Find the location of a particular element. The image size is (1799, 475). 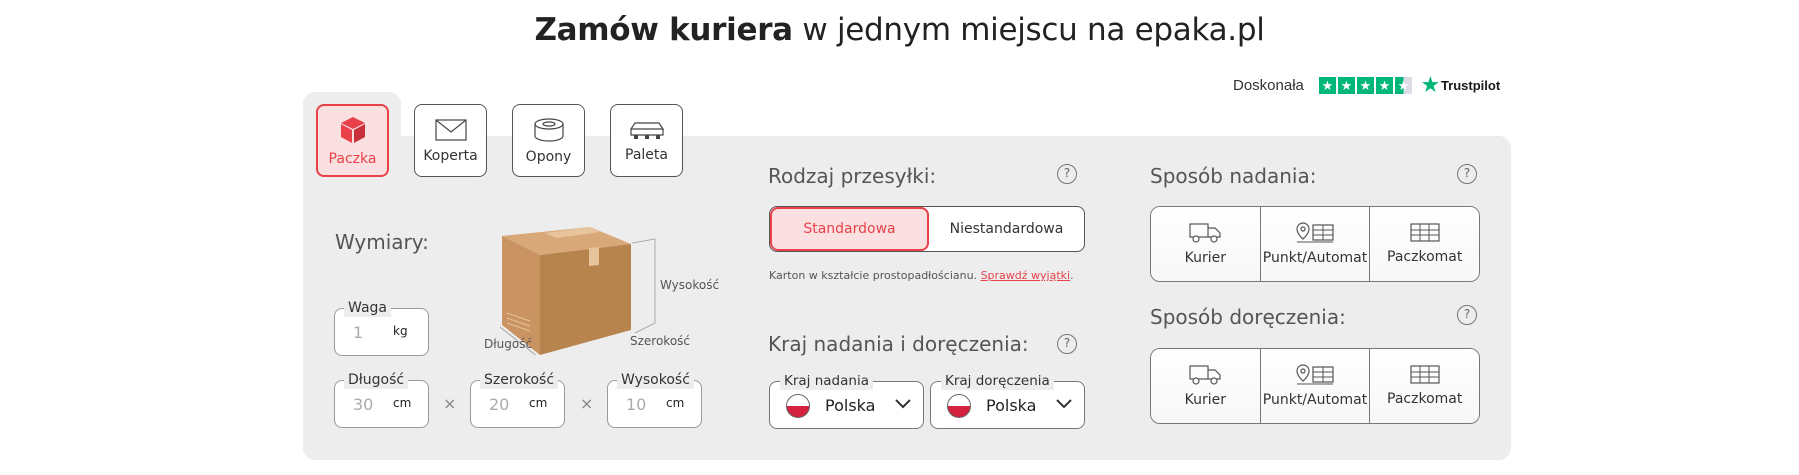

send-option-label: Paczkomat is located at coordinates (1425, 257).